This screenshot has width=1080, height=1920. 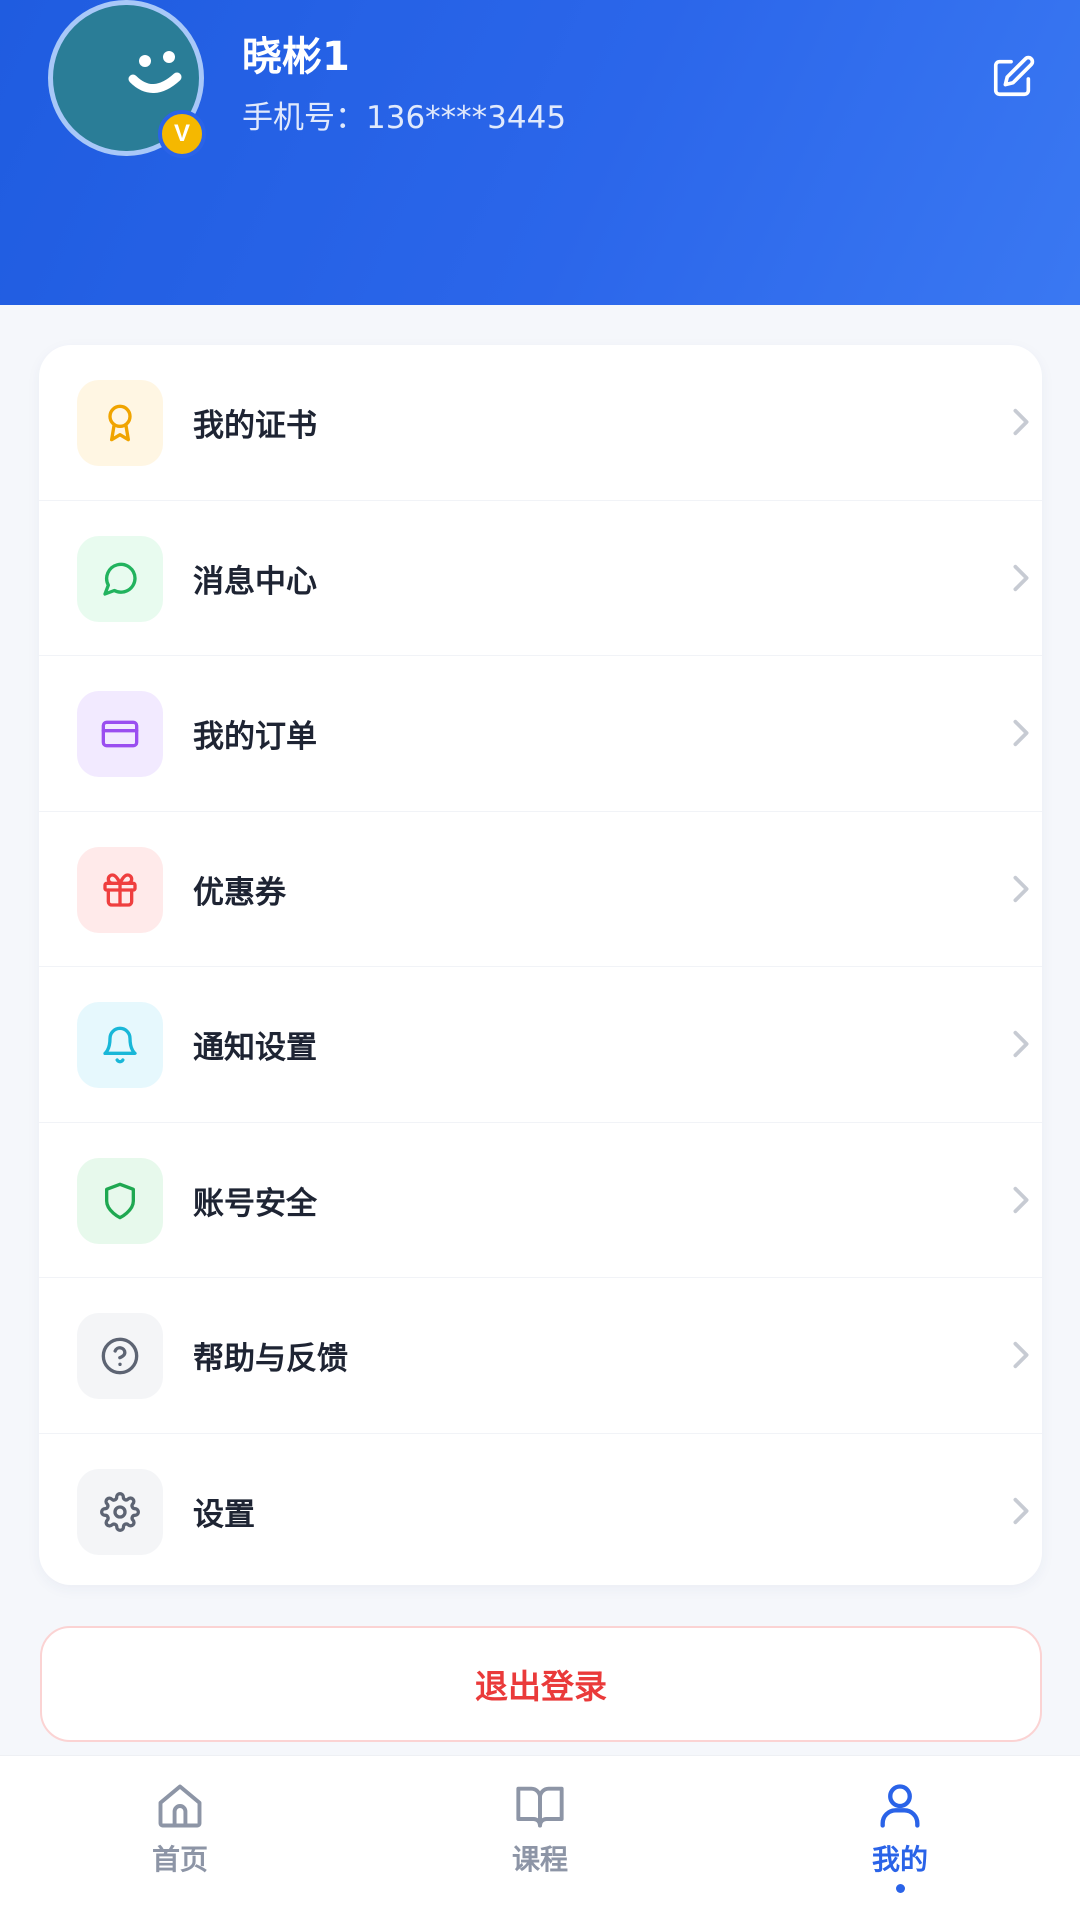 What do you see at coordinates (180, 1806) in the screenshot?
I see `home-icon` at bounding box center [180, 1806].